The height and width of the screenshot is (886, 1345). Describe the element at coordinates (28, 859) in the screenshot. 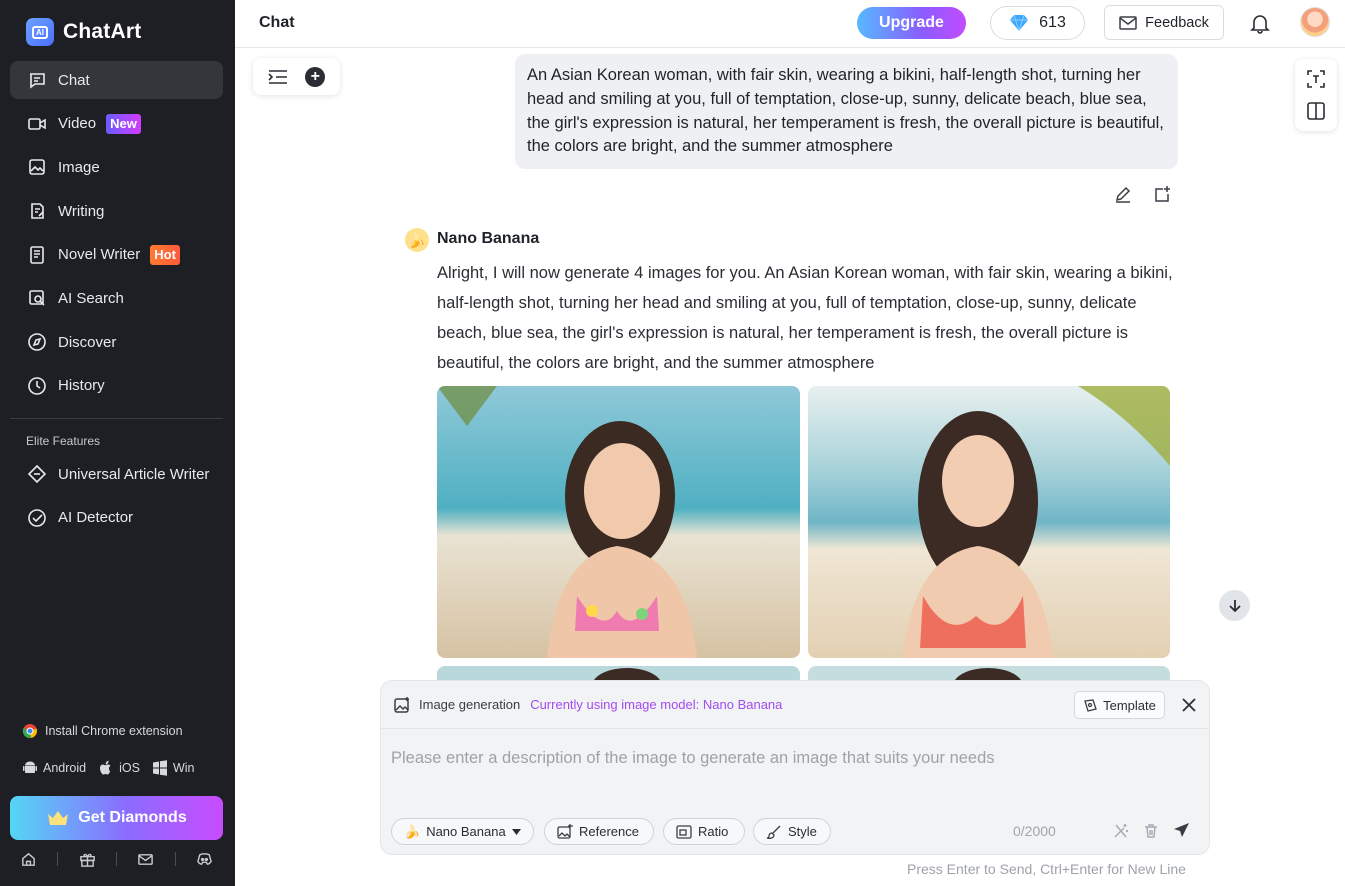

I see `home-icon` at that location.